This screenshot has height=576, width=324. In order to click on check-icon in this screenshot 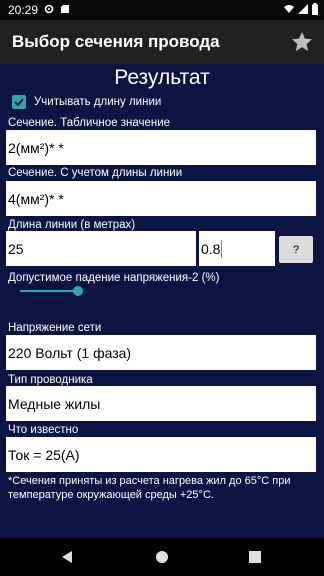, I will do `click(19, 102)`.